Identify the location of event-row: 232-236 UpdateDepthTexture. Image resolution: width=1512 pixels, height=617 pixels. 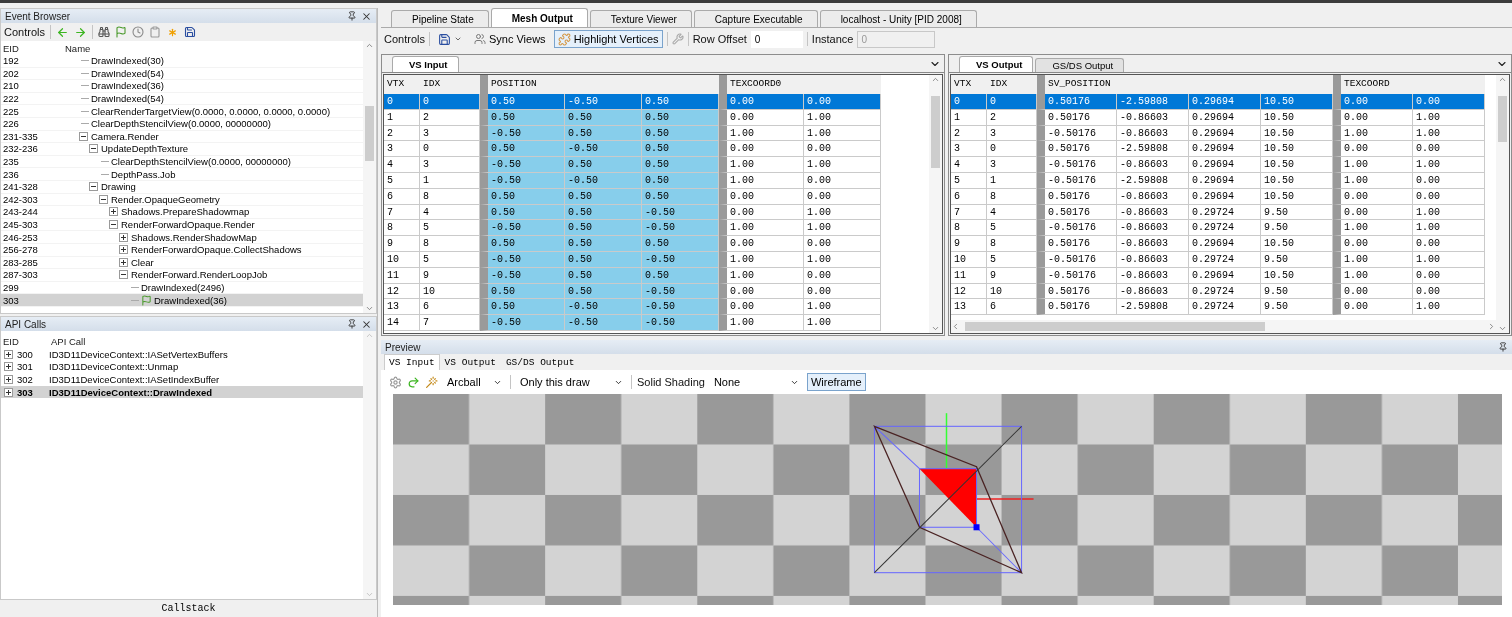
(182, 149).